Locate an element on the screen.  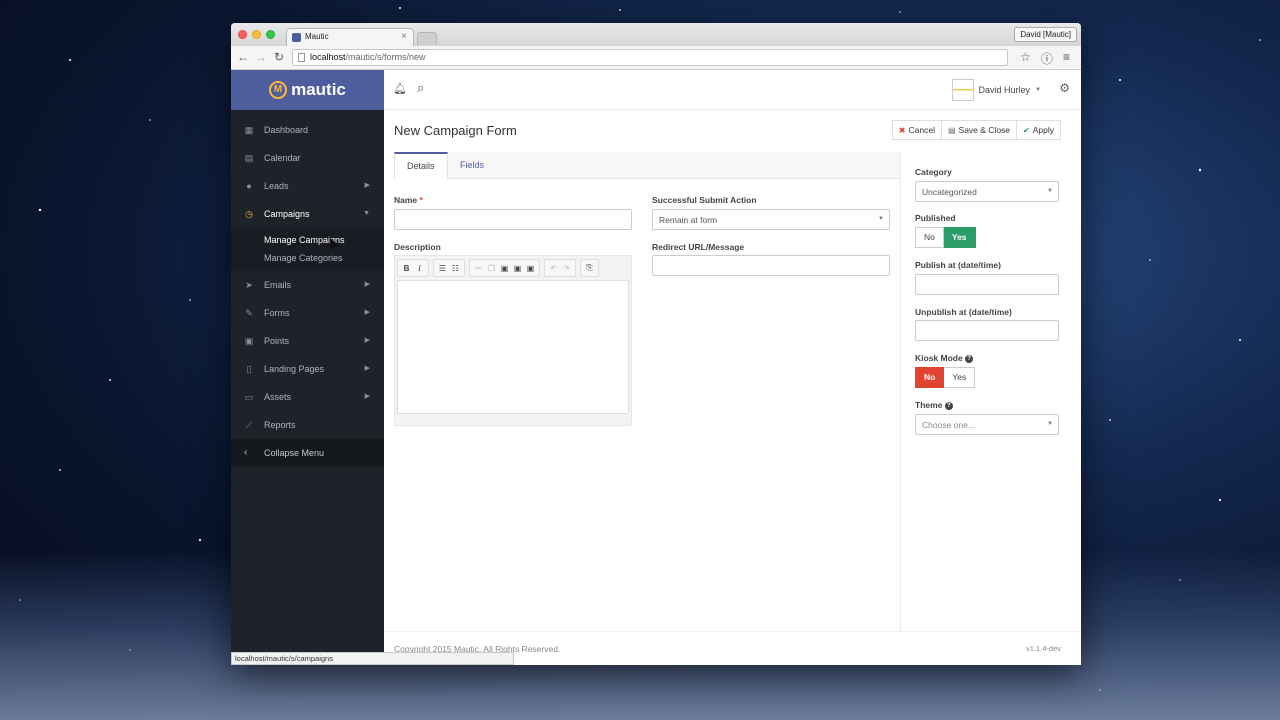
published-toggle: No Yes is located at coordinates (945, 237).